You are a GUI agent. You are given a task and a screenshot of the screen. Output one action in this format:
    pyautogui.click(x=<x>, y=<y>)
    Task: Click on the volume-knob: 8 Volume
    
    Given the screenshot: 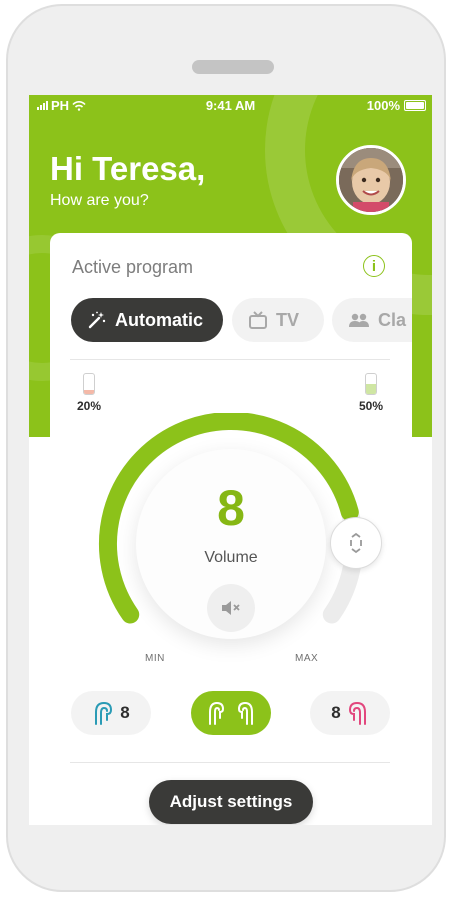 What is the action you would take?
    pyautogui.click(x=231, y=544)
    